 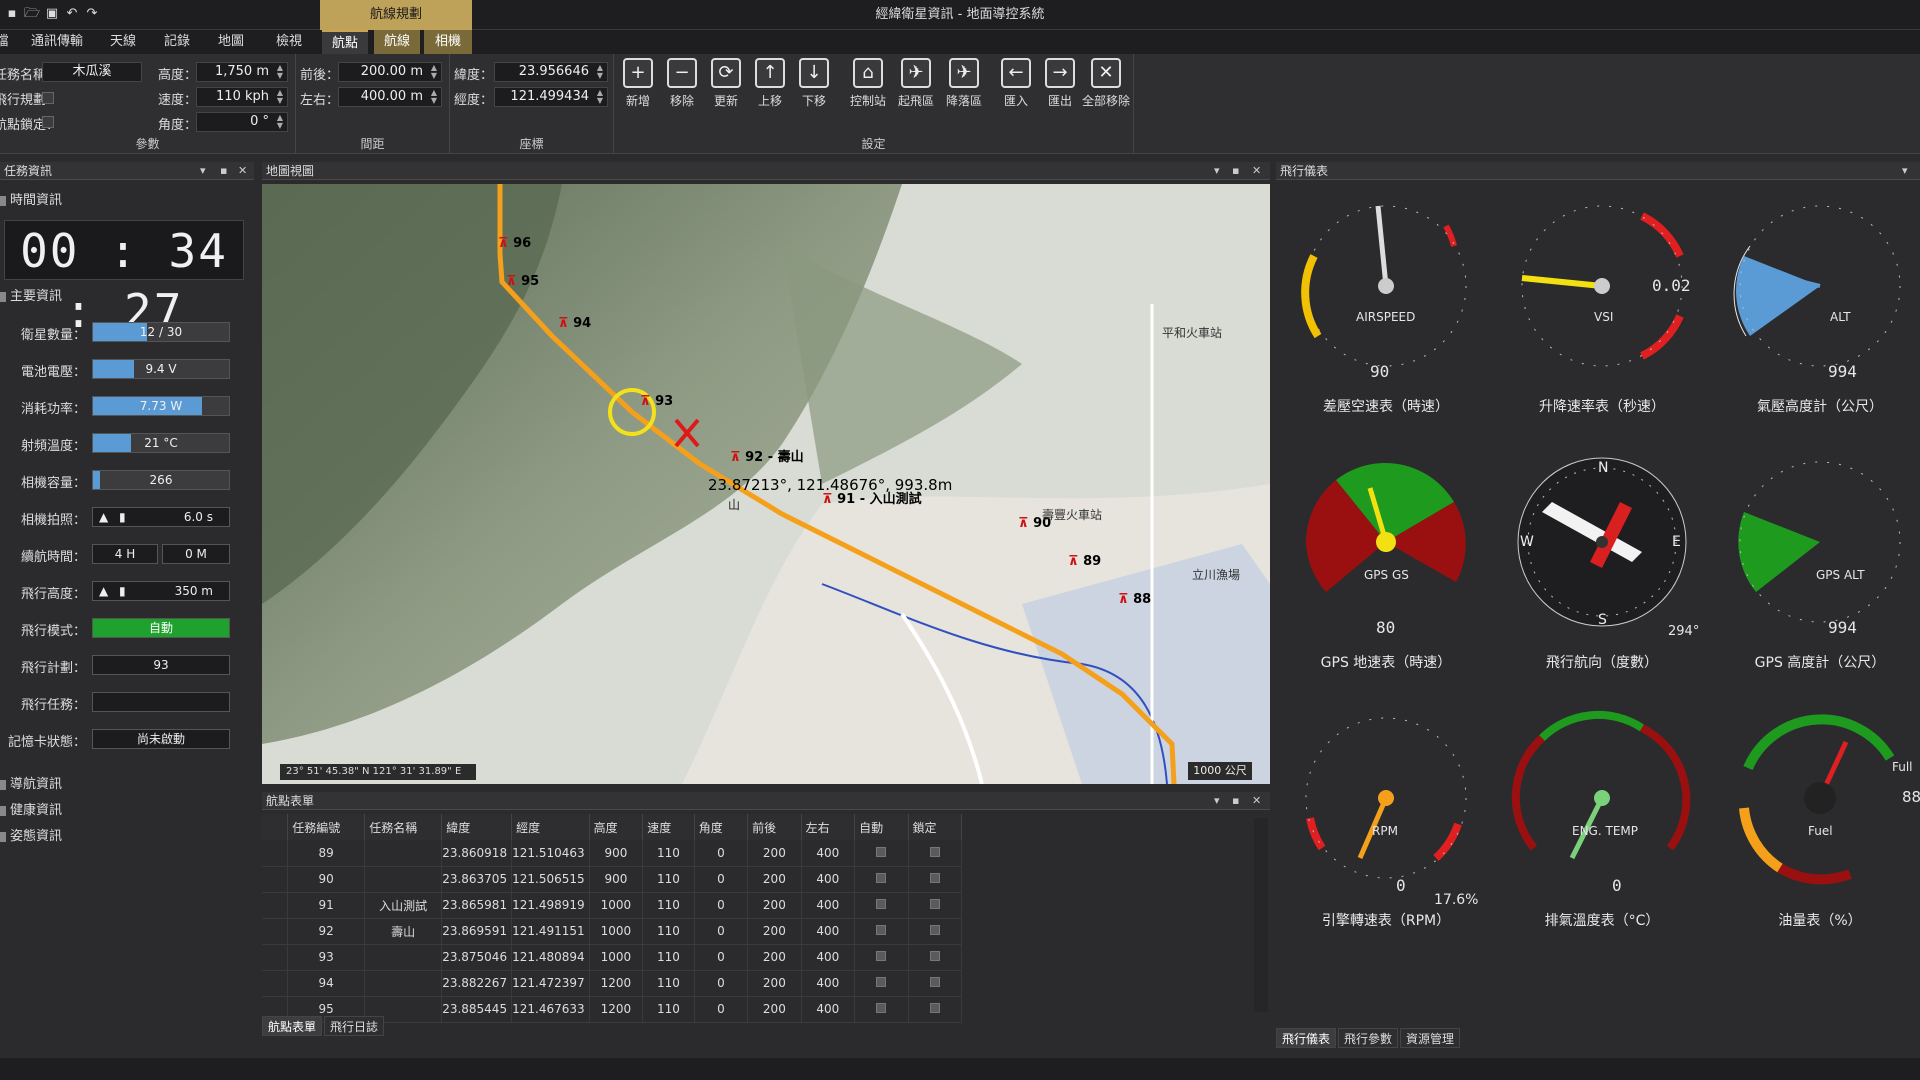 I want to click on table-row: 93 23.875046 121.480894 1000 110 0 200 400, so click(x=612, y=957).